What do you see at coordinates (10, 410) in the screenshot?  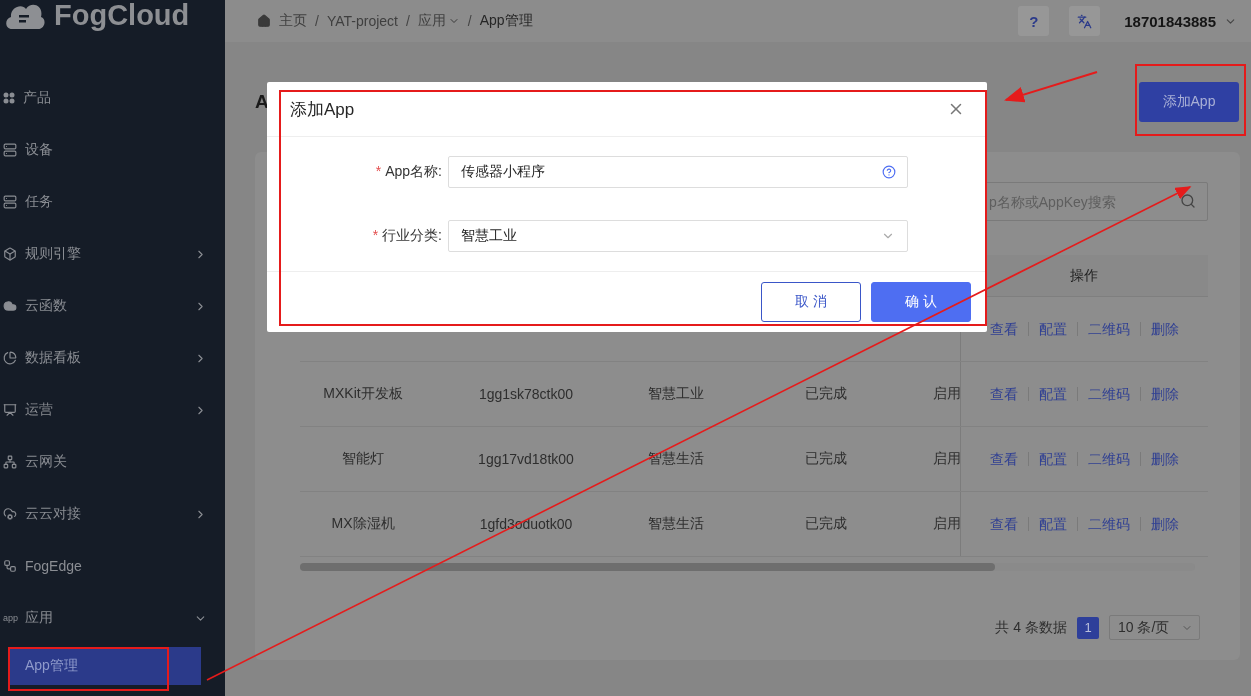 I see `presentation-icon` at bounding box center [10, 410].